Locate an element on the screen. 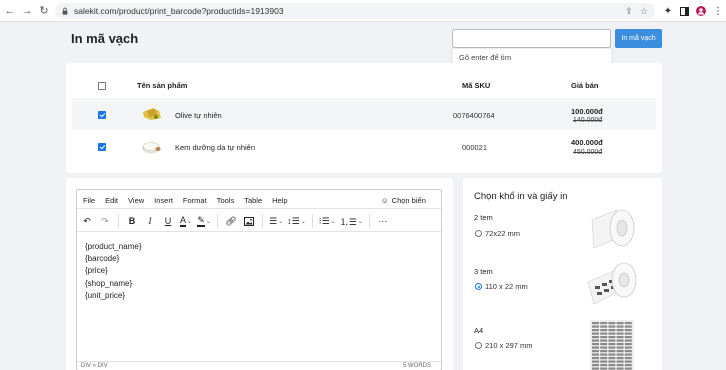 The height and width of the screenshot is (370, 726). more-icon: ··· is located at coordinates (383, 221).